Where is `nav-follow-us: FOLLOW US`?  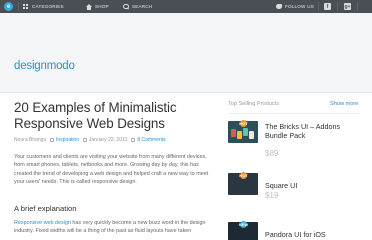 nav-follow-us: FOLLOW US is located at coordinates (295, 6).